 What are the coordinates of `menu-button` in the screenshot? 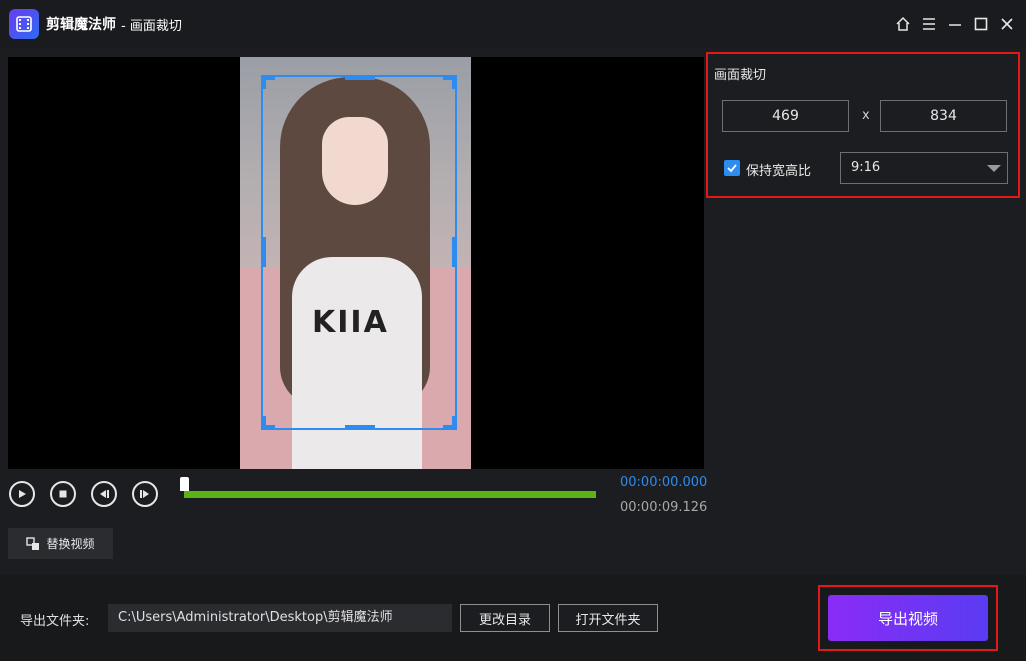 It's located at (929, 24).